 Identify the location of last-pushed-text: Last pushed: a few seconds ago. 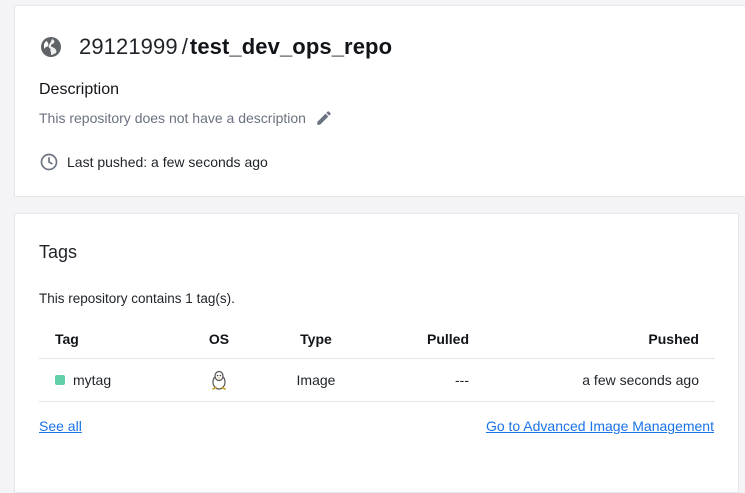
(167, 162).